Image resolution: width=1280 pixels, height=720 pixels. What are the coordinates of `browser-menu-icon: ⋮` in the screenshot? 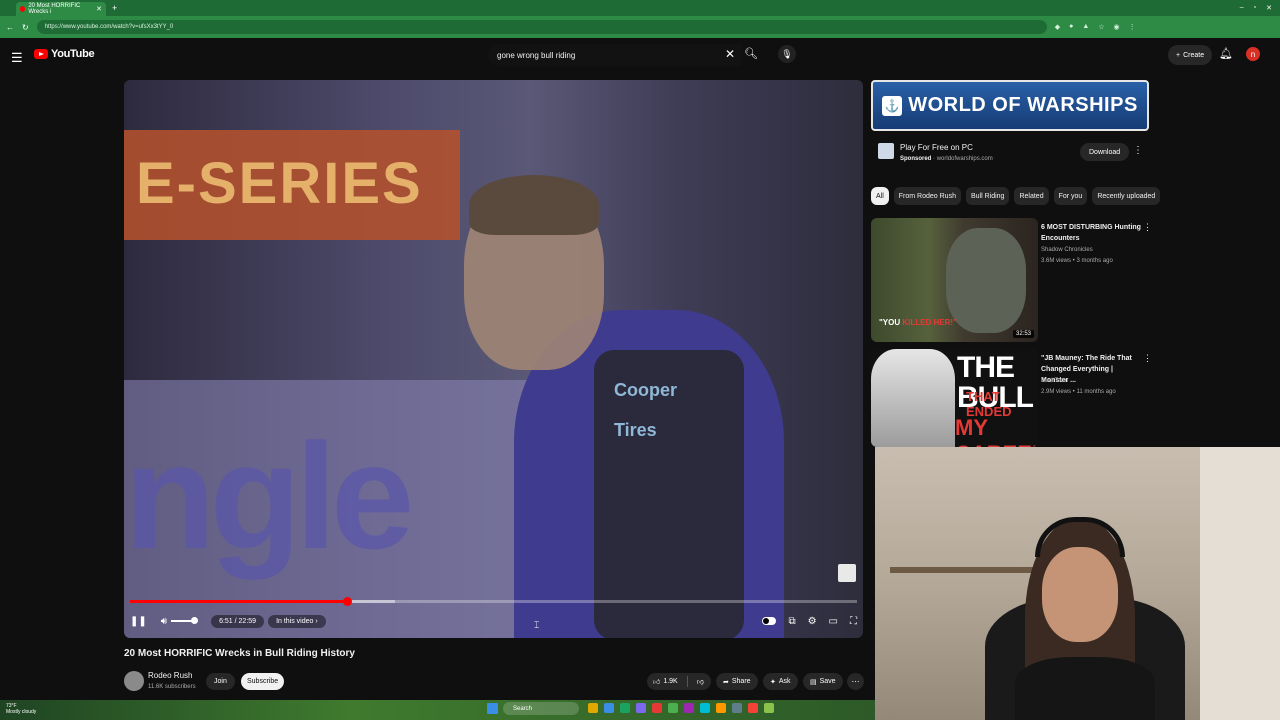 It's located at (1132, 27).